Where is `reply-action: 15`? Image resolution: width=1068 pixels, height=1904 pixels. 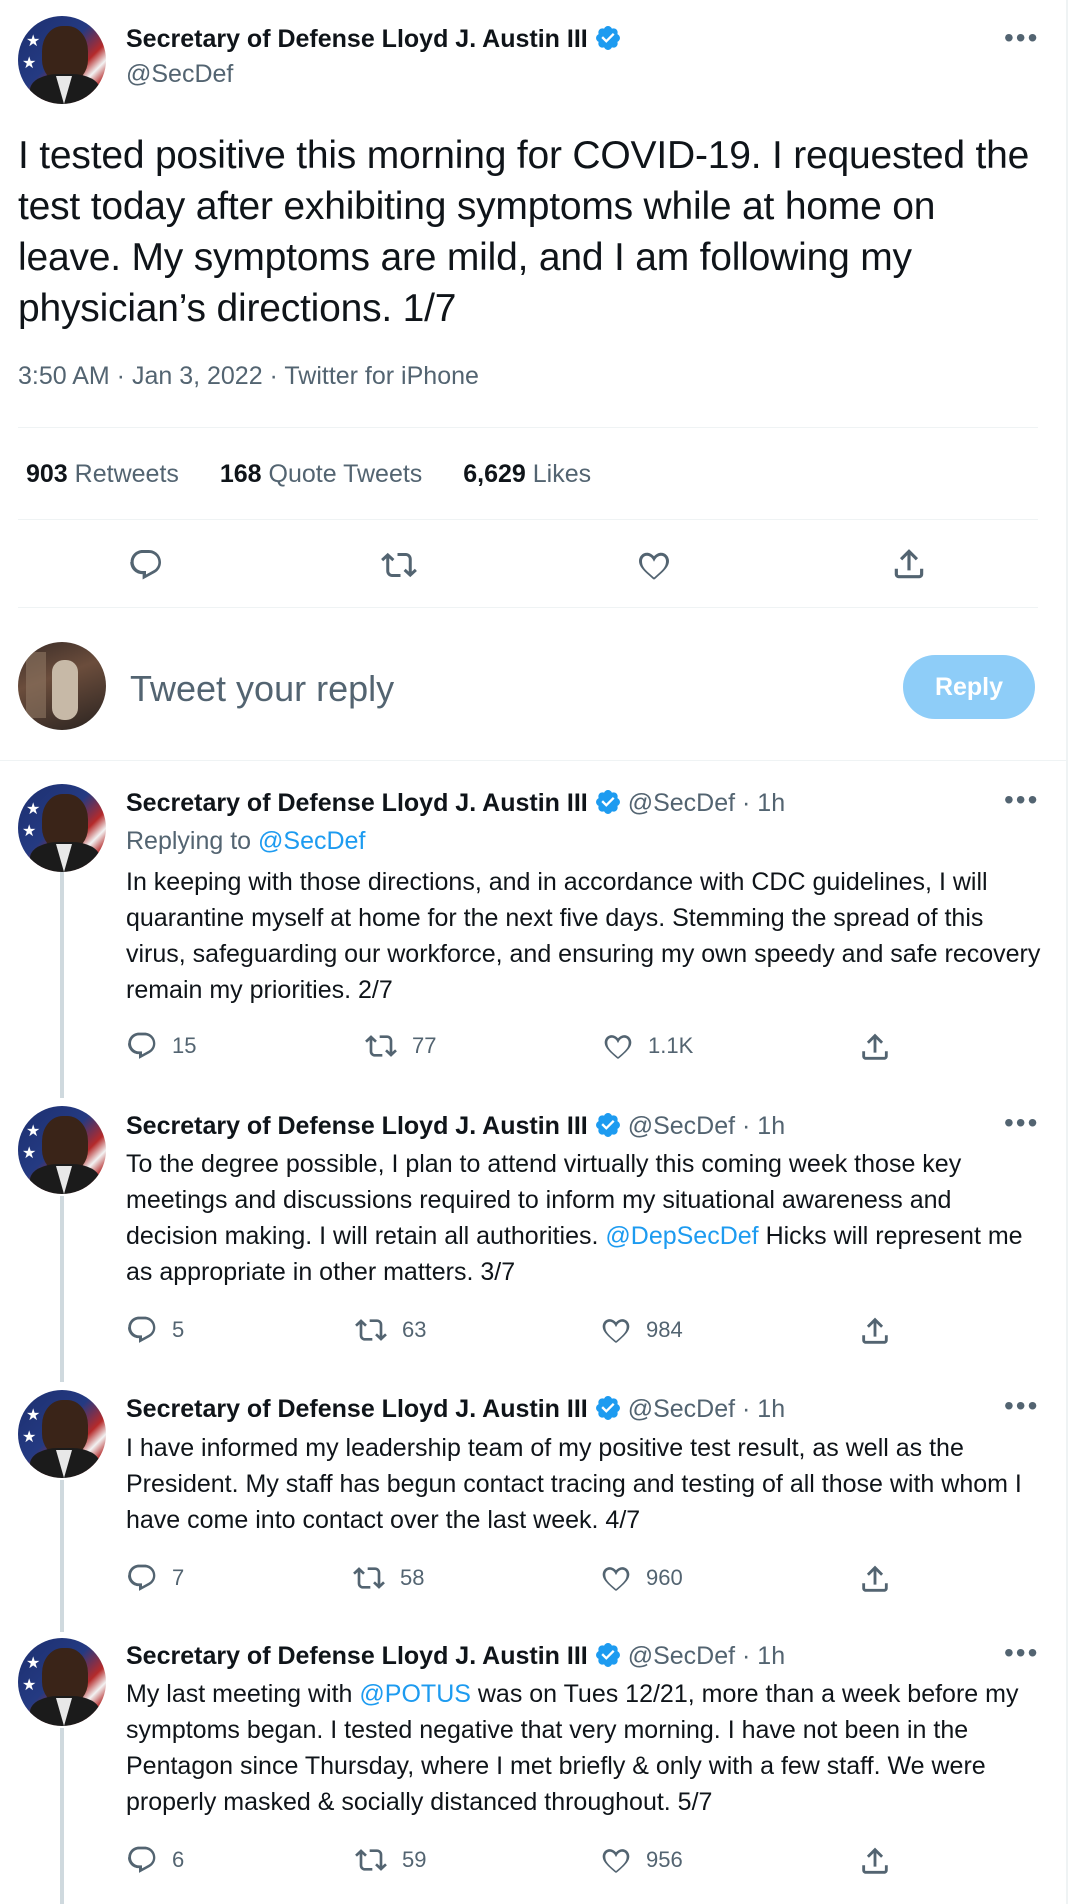
reply-action: 15 is located at coordinates (161, 1046).